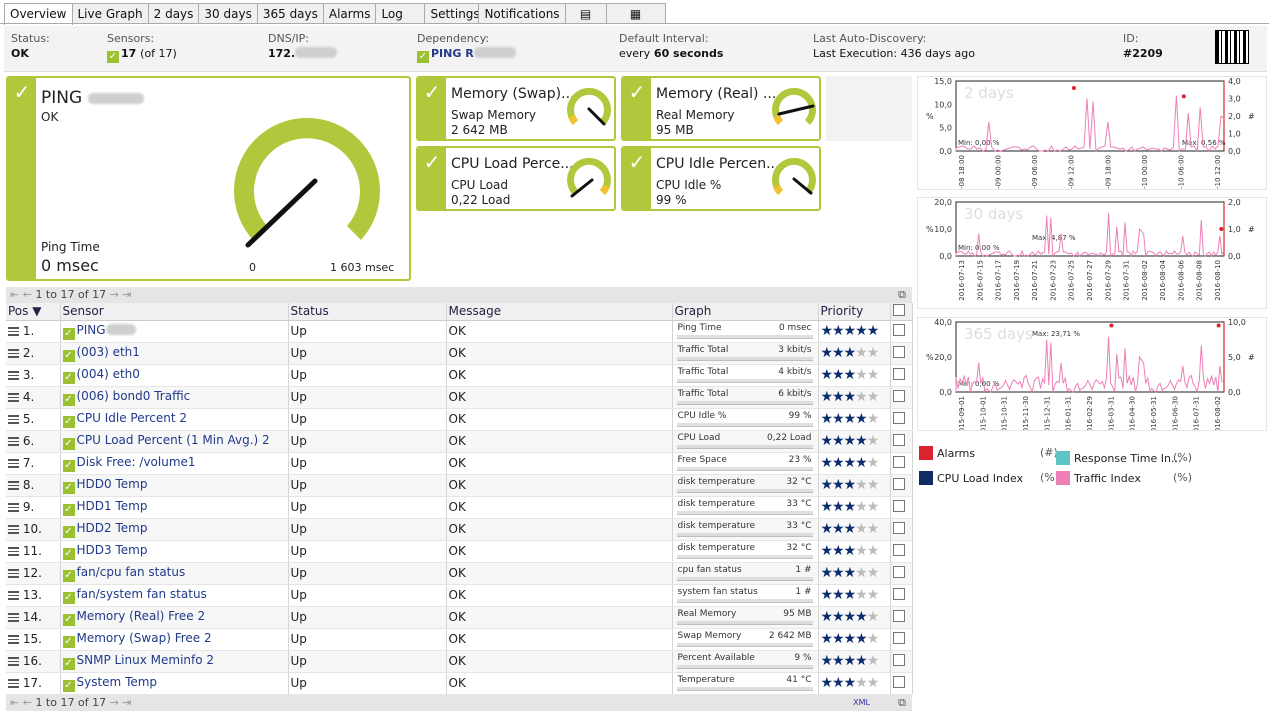  Describe the element at coordinates (901, 312) in the screenshot. I see `column-select` at that location.